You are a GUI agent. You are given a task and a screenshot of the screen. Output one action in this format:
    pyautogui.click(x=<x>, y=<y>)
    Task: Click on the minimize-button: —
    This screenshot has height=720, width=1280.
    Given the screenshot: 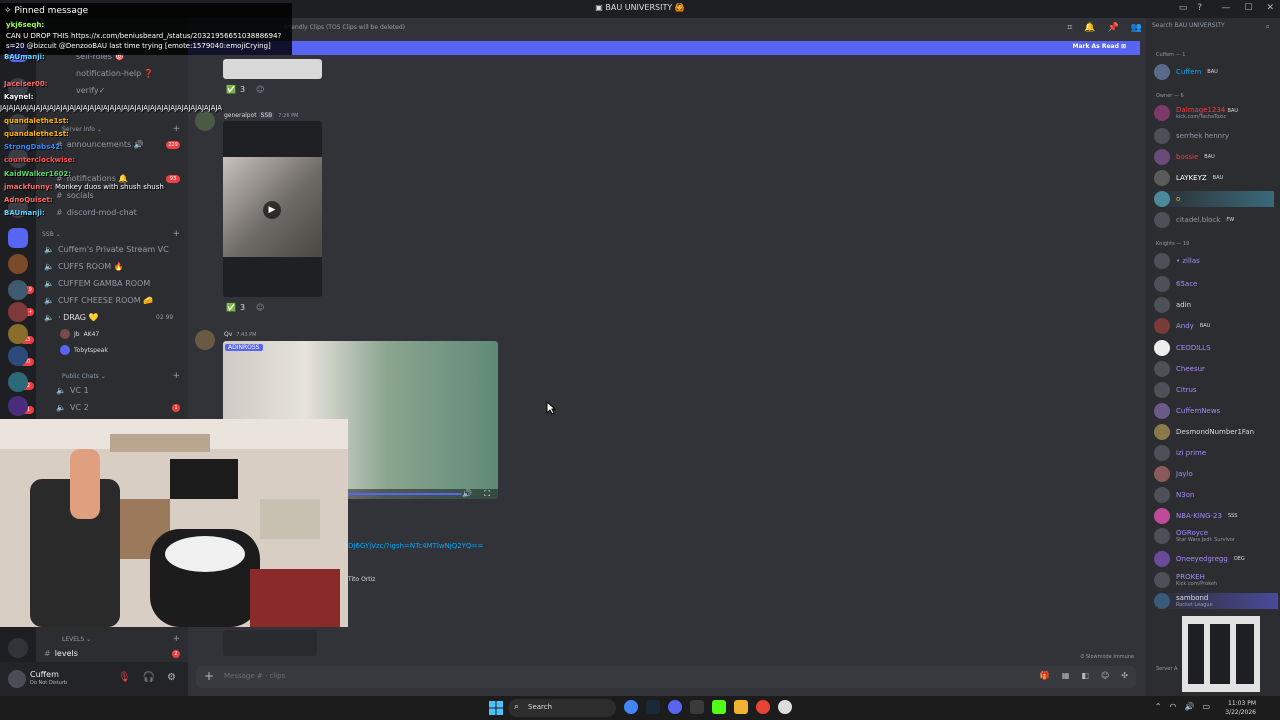 What is the action you would take?
    pyautogui.click(x=1225, y=8)
    